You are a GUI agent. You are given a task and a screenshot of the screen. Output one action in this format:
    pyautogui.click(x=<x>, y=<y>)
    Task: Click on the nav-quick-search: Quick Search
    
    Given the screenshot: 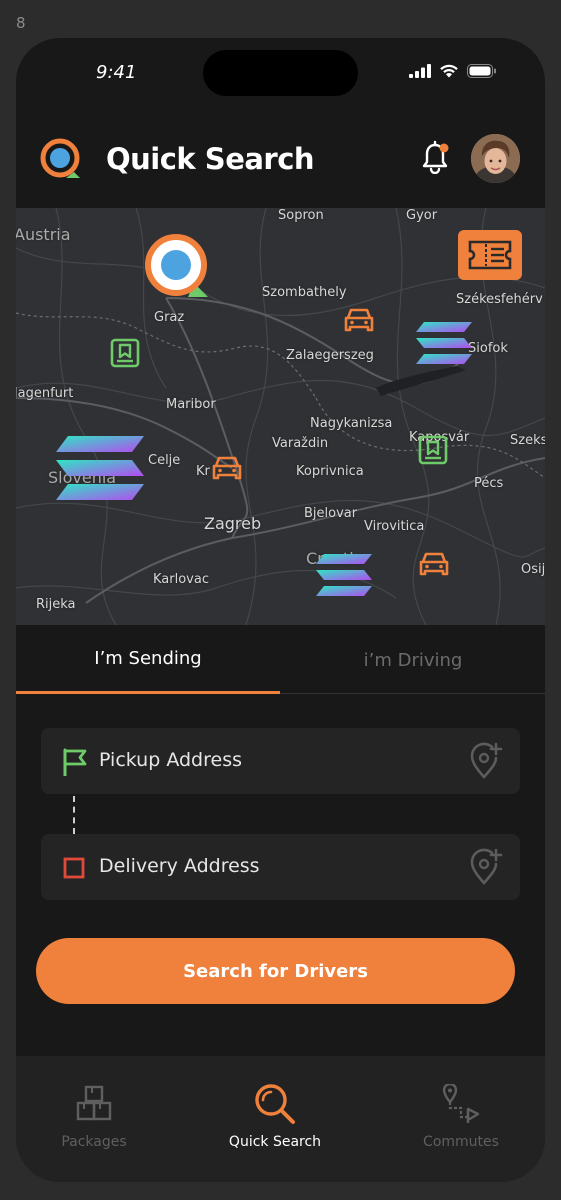 What is the action you would take?
    pyautogui.click(x=275, y=1106)
    